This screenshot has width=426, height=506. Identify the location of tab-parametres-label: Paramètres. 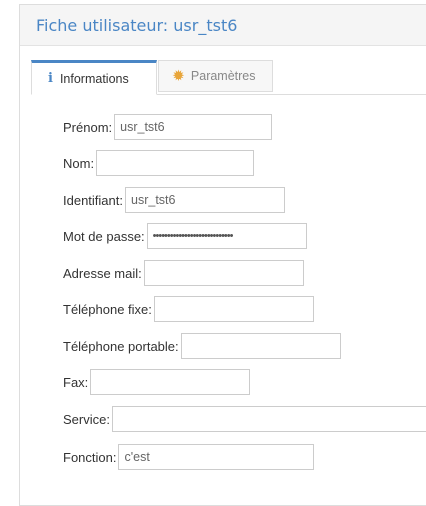
(223, 76).